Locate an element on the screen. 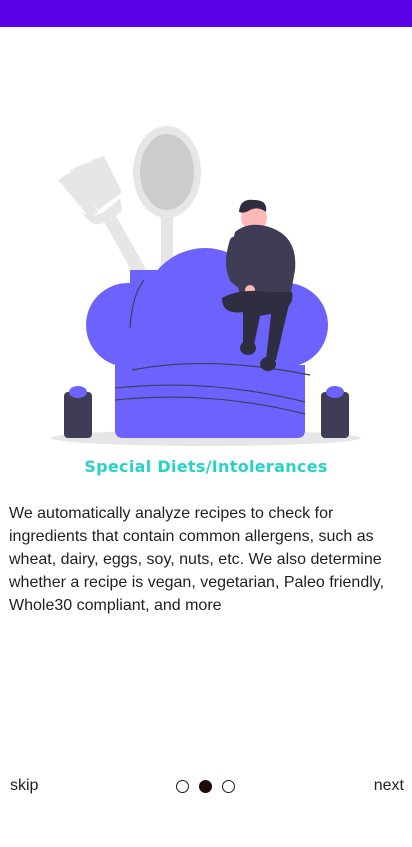 The height and width of the screenshot is (847, 412). bottom-navigation: skip next is located at coordinates (206, 788).